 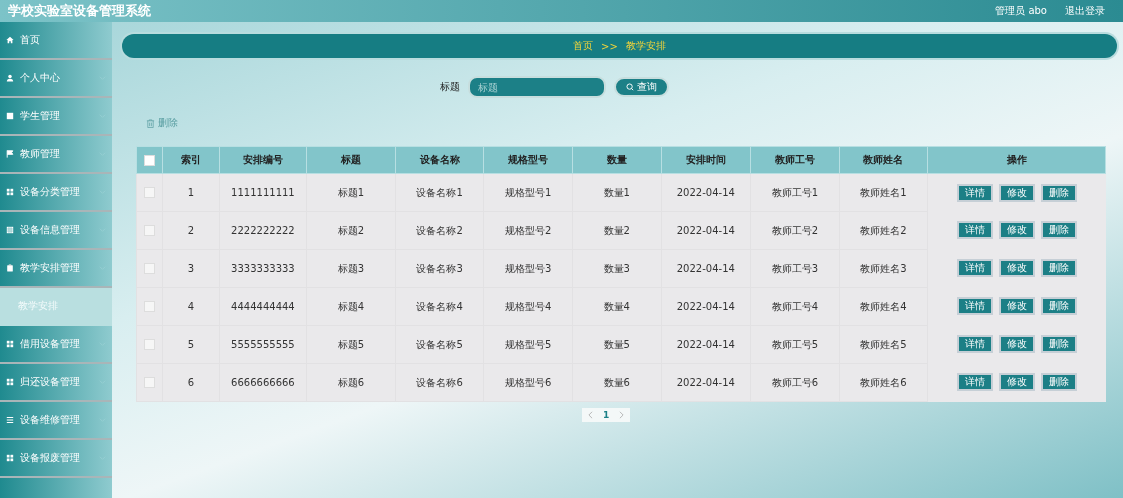 What do you see at coordinates (883, 192) in the screenshot?
I see `table-cell: 教师姓名1` at bounding box center [883, 192].